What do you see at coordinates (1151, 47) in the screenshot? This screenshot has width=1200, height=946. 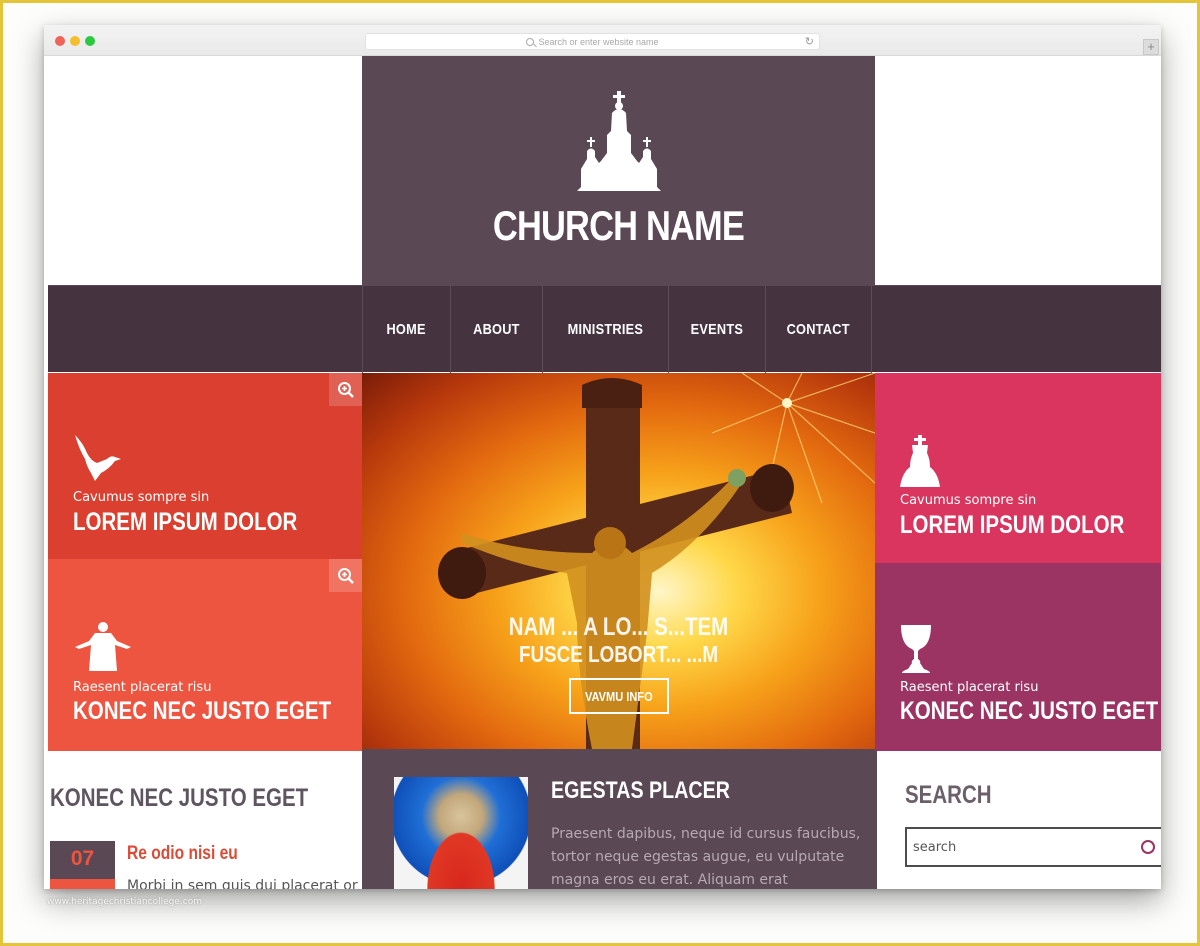 I see `new-tab-button: +` at bounding box center [1151, 47].